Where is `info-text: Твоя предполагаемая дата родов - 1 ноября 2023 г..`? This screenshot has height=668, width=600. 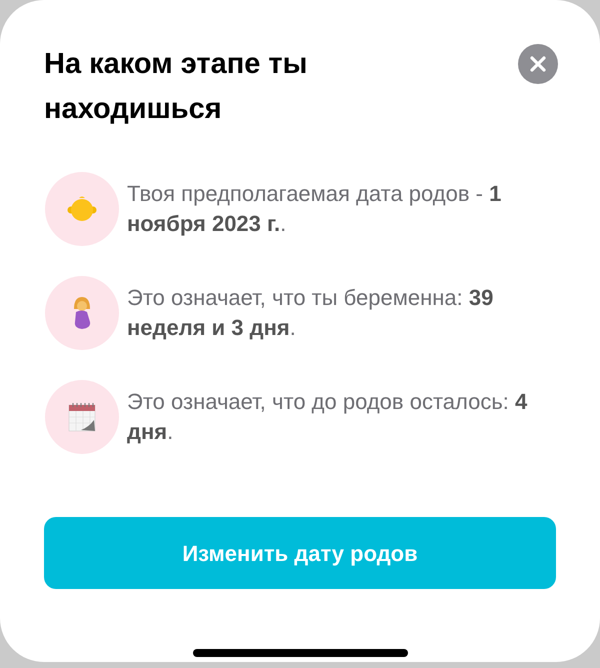 info-text: Твоя предполагаемая дата родов - 1 ноября 2023 г.. is located at coordinates (314, 209).